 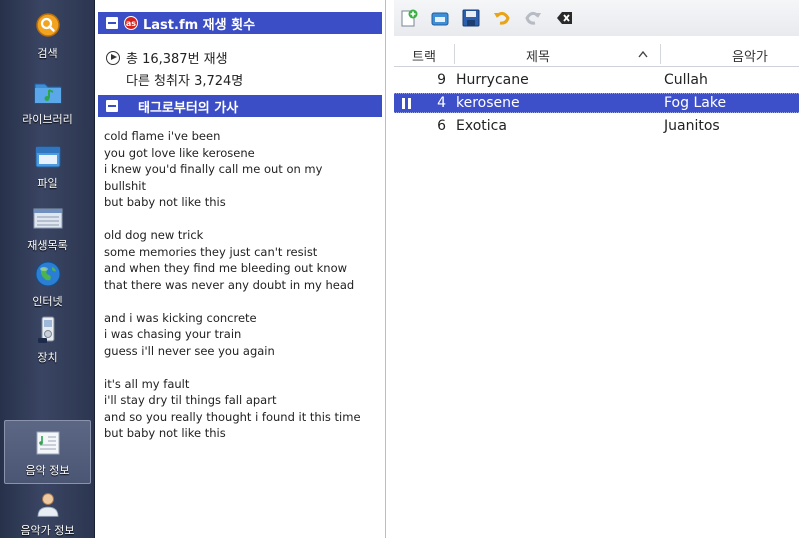 What do you see at coordinates (147, 383) in the screenshot?
I see `lyrics-line: it's all my fault` at bounding box center [147, 383].